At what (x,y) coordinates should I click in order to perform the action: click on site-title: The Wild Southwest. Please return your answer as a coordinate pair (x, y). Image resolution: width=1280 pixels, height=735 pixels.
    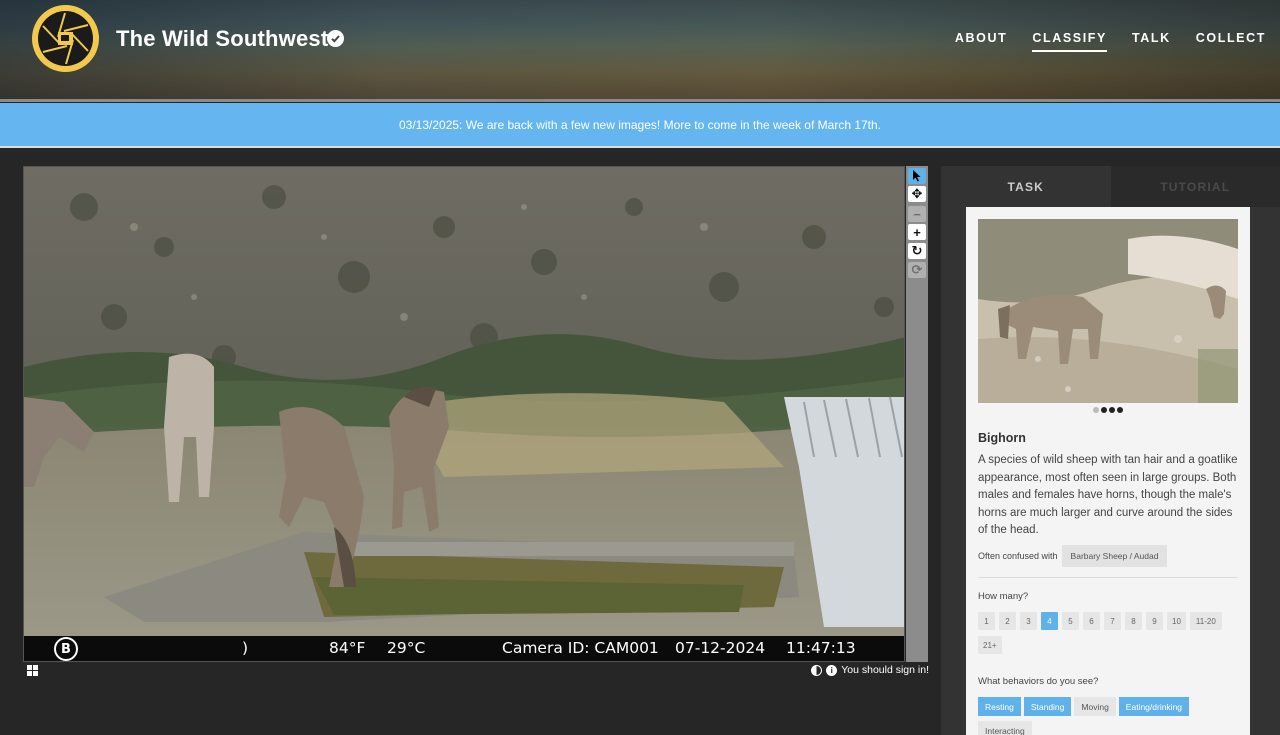
    Looking at the image, I should click on (222, 39).